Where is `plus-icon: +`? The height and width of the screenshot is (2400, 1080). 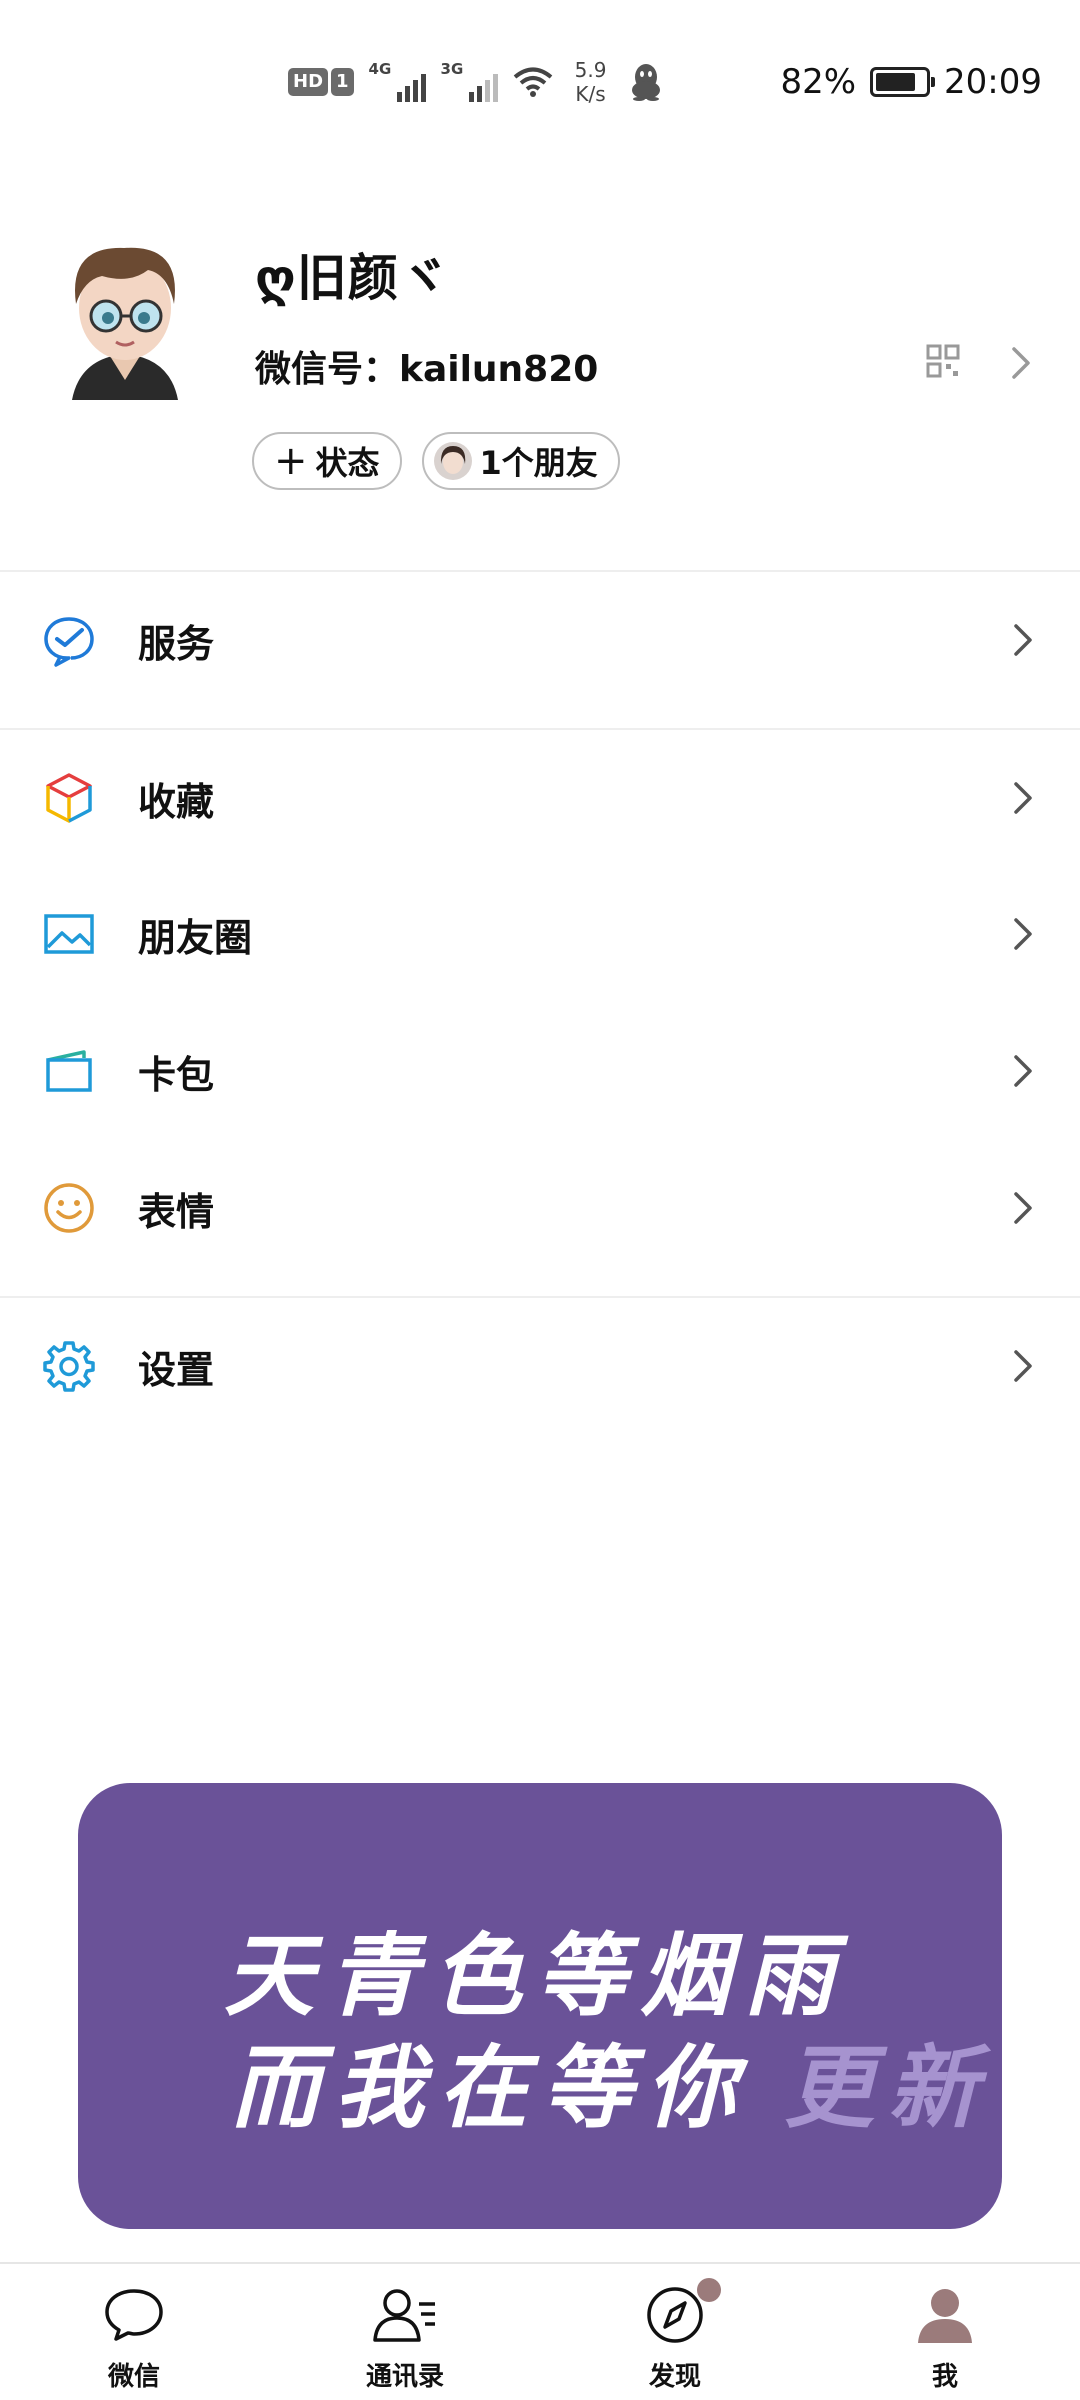 plus-icon: + is located at coordinates (291, 461).